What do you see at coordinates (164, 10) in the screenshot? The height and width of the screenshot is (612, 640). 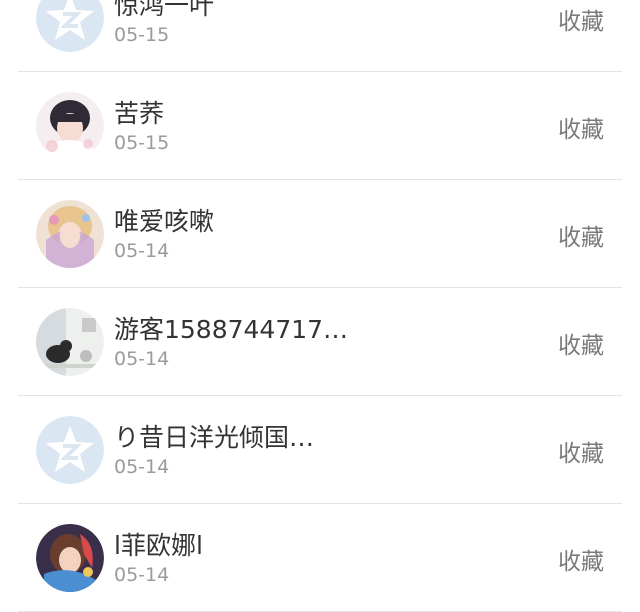 I see `user-name: 惊鸿一叶` at bounding box center [164, 10].